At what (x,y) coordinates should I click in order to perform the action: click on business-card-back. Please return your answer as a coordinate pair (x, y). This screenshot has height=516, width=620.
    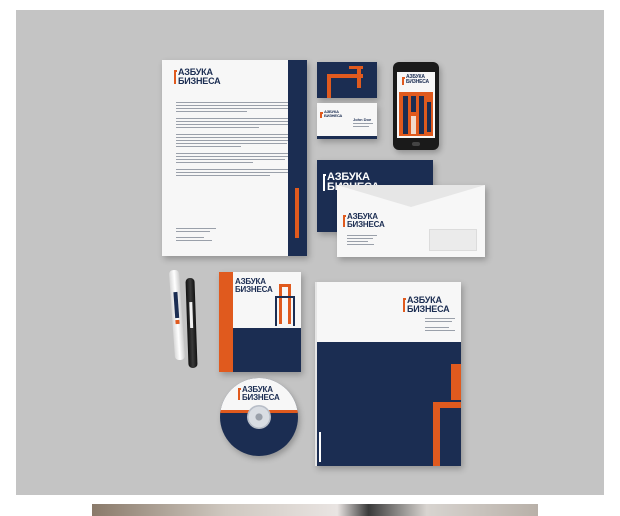
    Looking at the image, I should click on (347, 80).